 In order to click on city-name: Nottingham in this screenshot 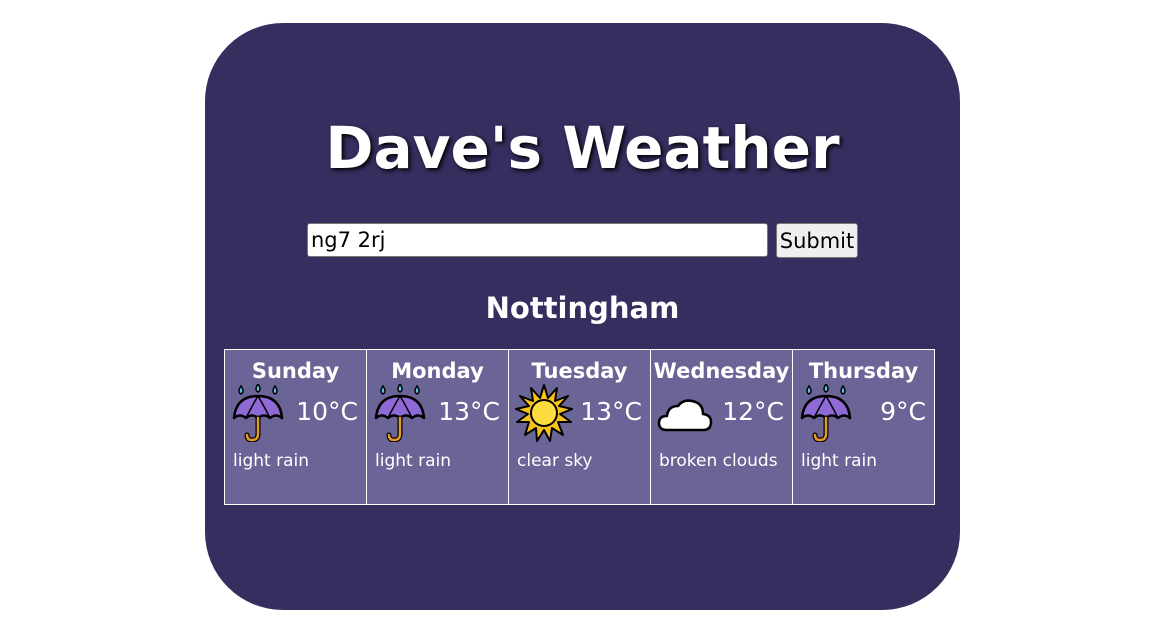, I will do `click(582, 308)`.